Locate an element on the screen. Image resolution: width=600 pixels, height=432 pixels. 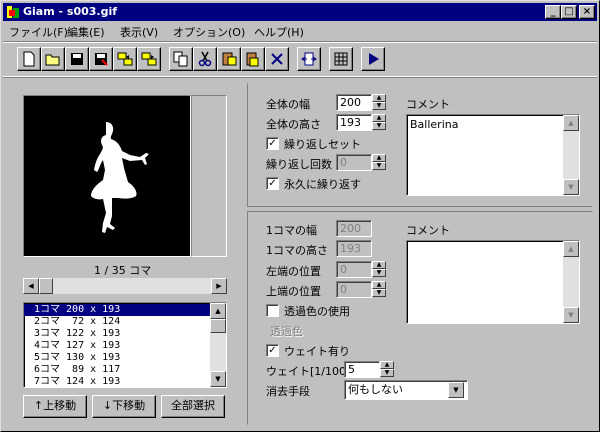
global-height-spinner: ▲ ▼ is located at coordinates (379, 122).